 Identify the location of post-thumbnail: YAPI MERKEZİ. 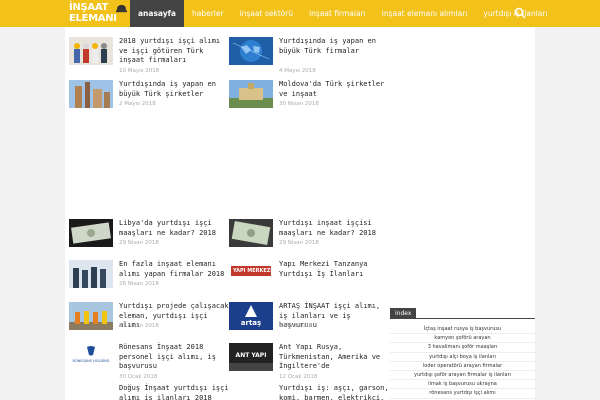
(251, 274).